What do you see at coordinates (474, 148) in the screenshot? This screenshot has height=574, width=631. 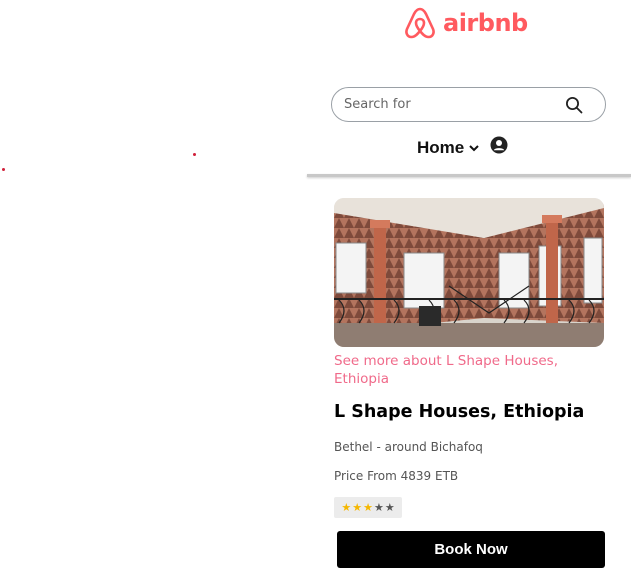 I see `chevron-down-icon` at bounding box center [474, 148].